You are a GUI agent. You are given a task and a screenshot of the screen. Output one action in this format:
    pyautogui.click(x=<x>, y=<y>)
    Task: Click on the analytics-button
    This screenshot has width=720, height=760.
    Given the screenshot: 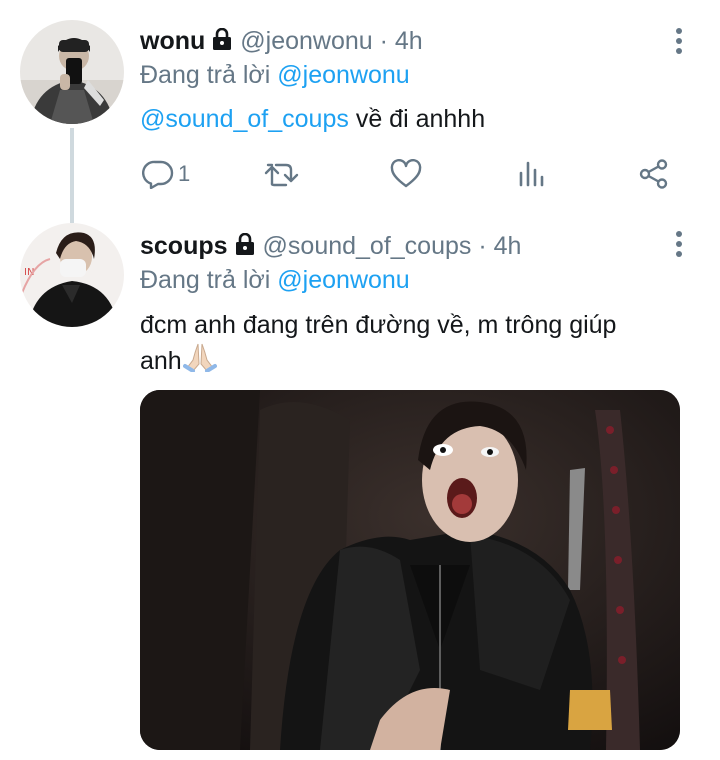 What is the action you would take?
    pyautogui.click(x=531, y=174)
    